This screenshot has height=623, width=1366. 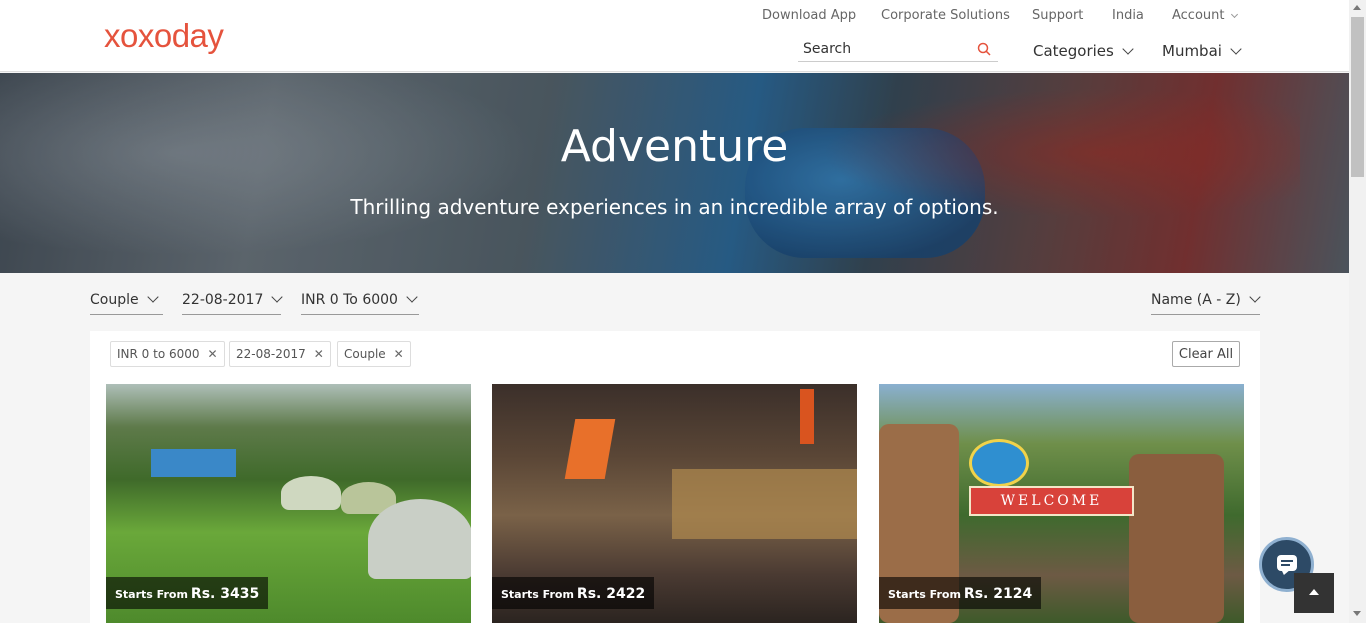 I want to click on price-value: Rs. 2422, so click(x=611, y=594).